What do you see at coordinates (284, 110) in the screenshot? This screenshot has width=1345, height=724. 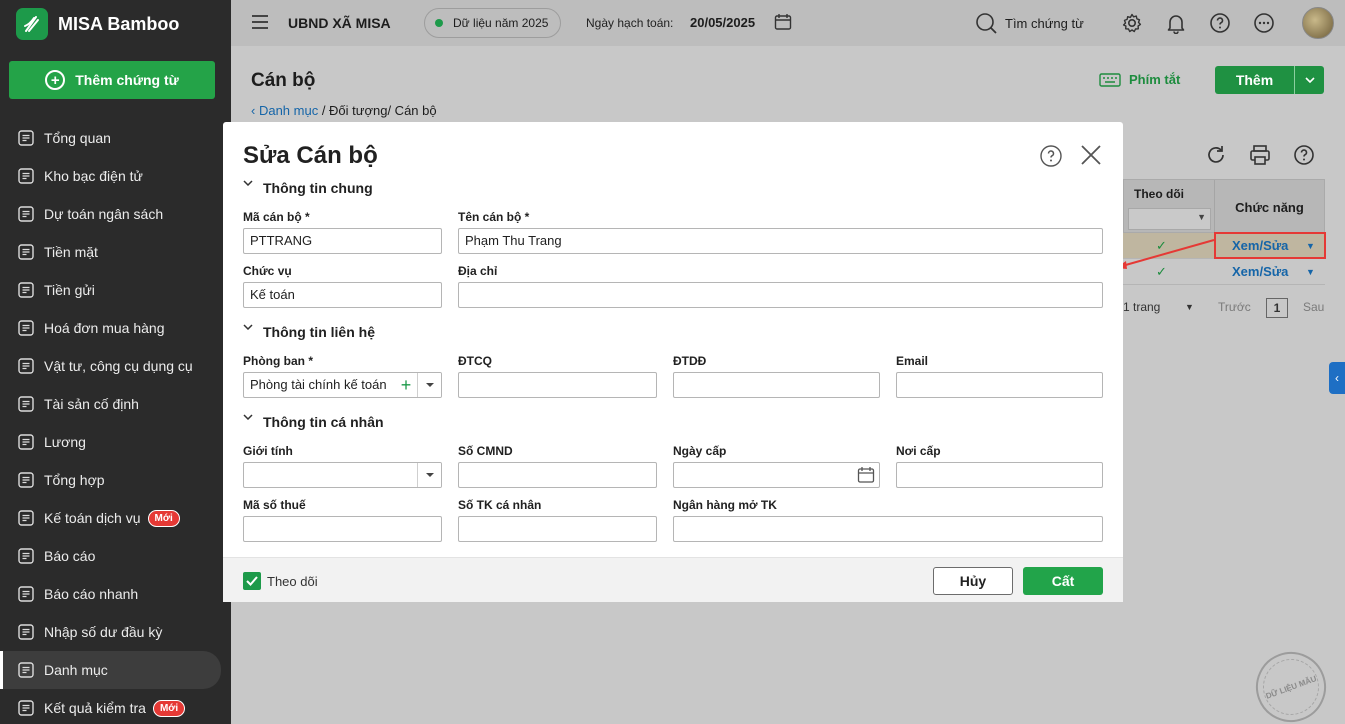 I see `breadcrumb-back-link: ‹ Danh mục` at bounding box center [284, 110].